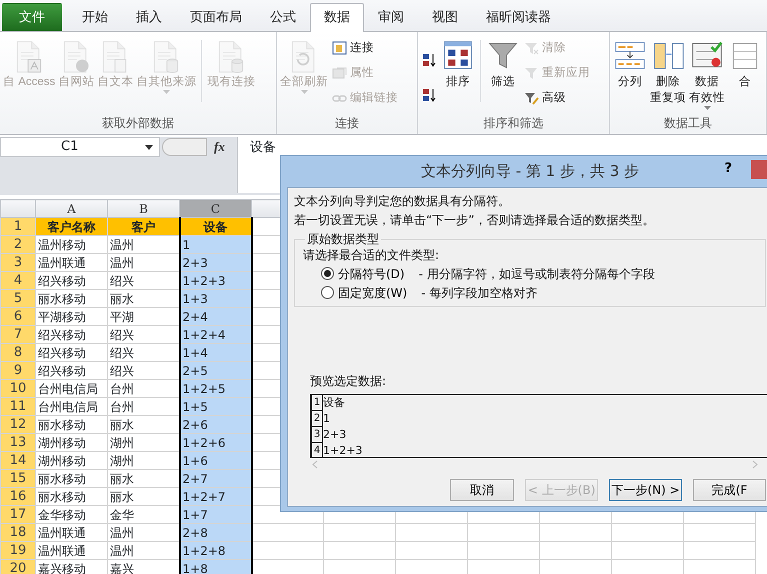  Describe the element at coordinates (364, 292) in the screenshot. I see `radio-option: 固定宽度(W)` at that location.